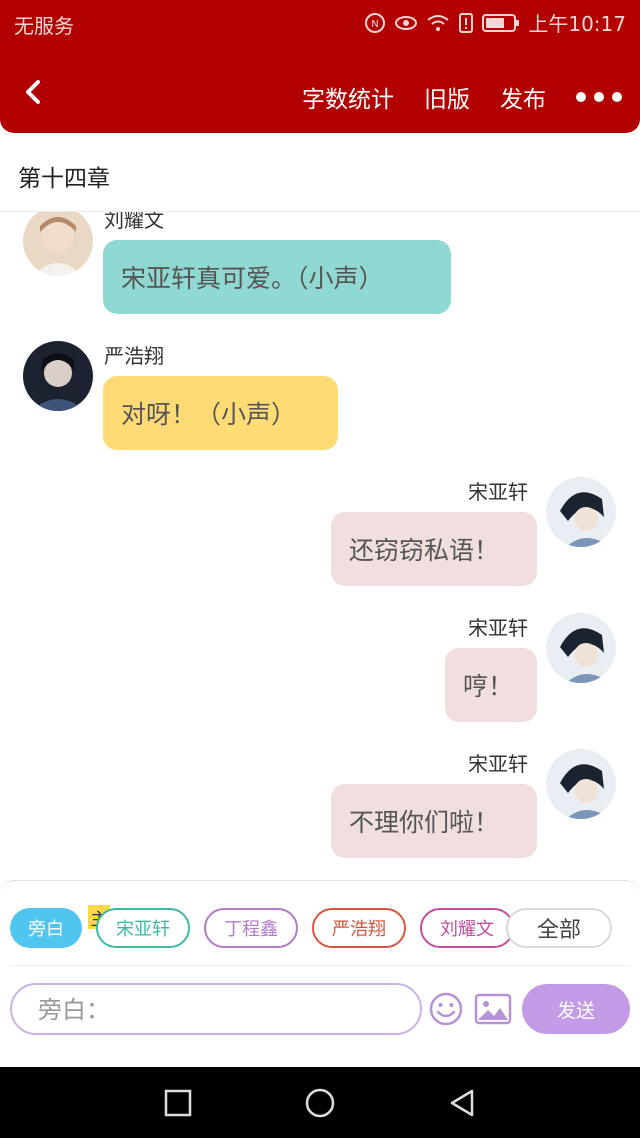 The height and width of the screenshot is (1138, 640). I want to click on app-header-background: 无服务 N 上午10:17 字数统计 旧版 发布, so click(320, 66).